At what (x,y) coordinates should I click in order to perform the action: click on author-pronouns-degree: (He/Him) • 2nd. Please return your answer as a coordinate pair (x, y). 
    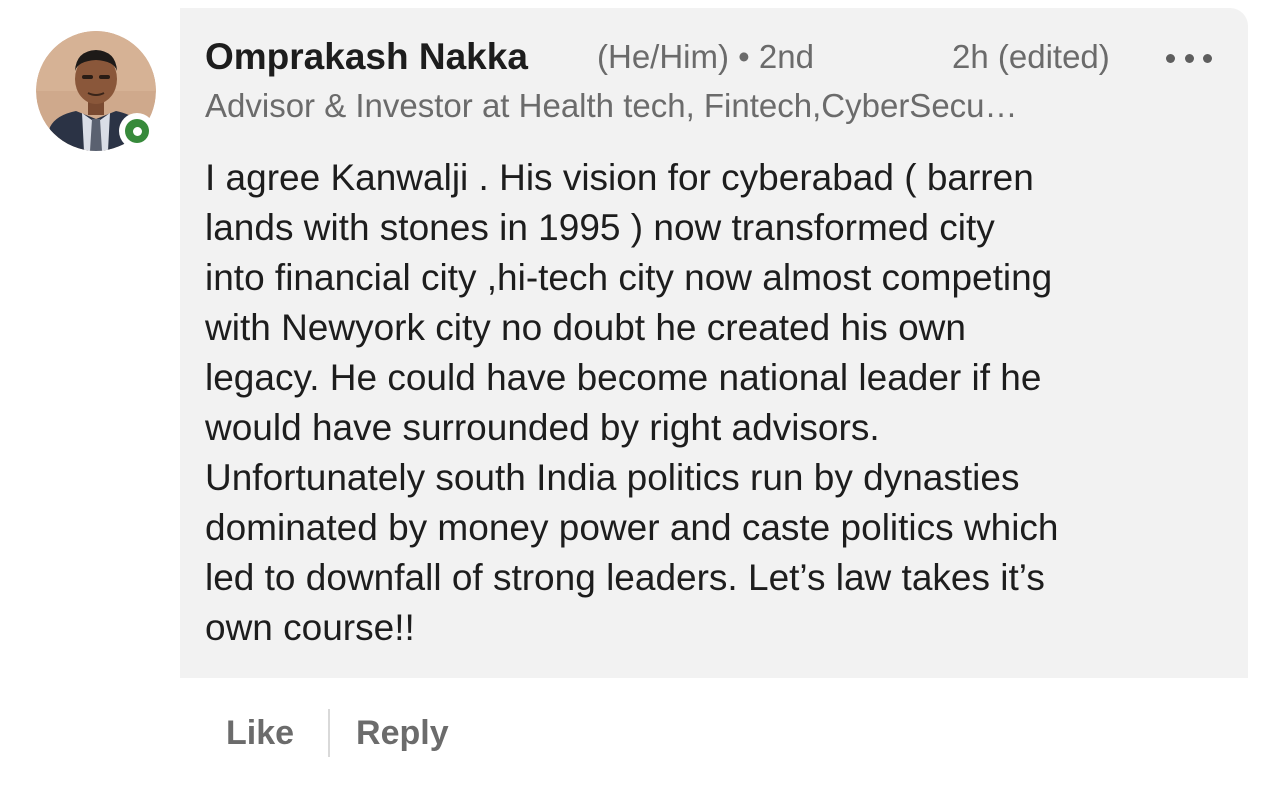
    Looking at the image, I should click on (705, 56).